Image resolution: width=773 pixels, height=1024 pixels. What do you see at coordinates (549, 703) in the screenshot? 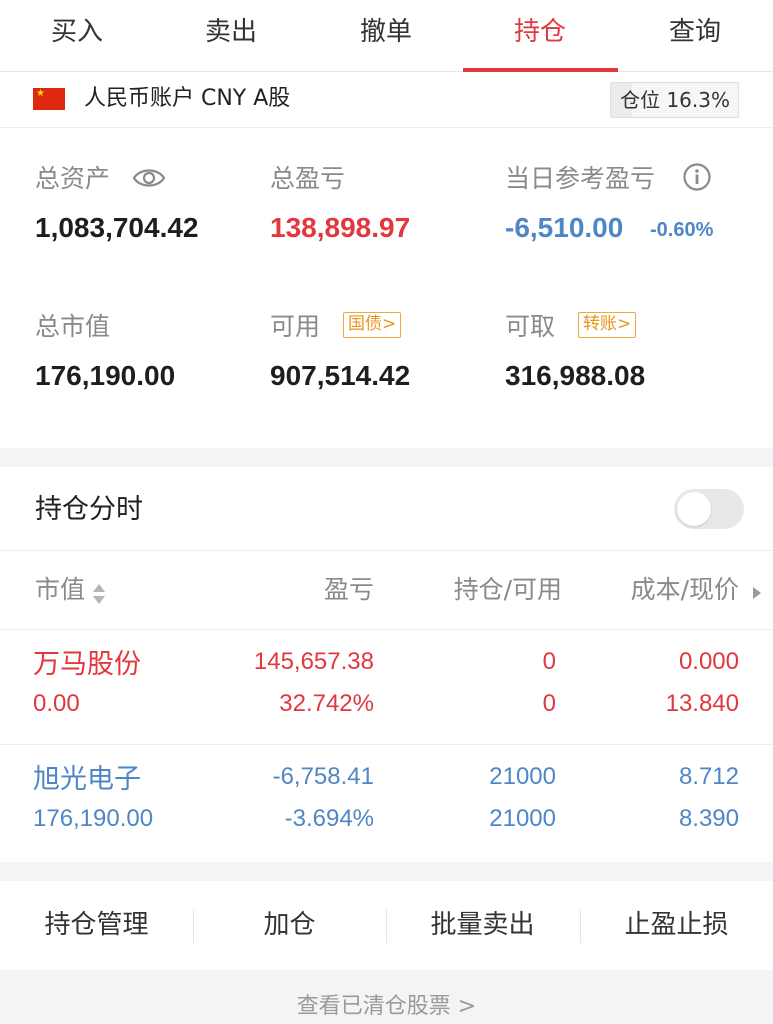
I see `stock-available: 0` at bounding box center [549, 703].